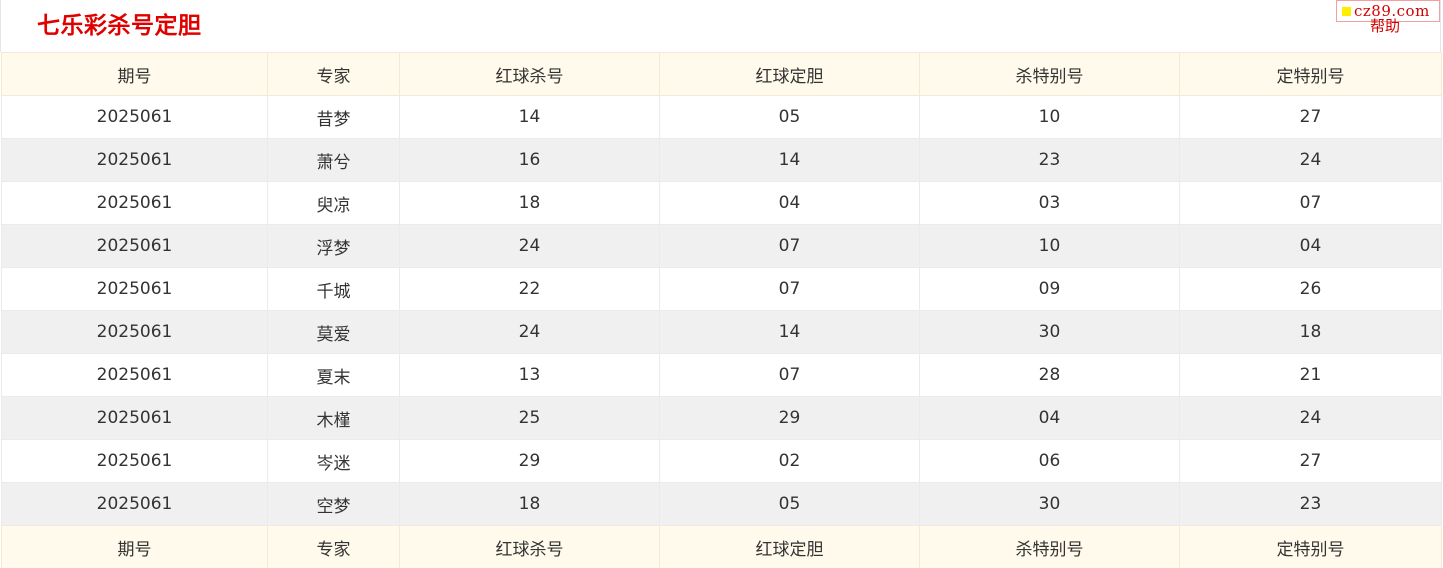 Image resolution: width=1443 pixels, height=568 pixels. Describe the element at coordinates (1049, 461) in the screenshot. I see `special-kill-cell: 06` at that location.